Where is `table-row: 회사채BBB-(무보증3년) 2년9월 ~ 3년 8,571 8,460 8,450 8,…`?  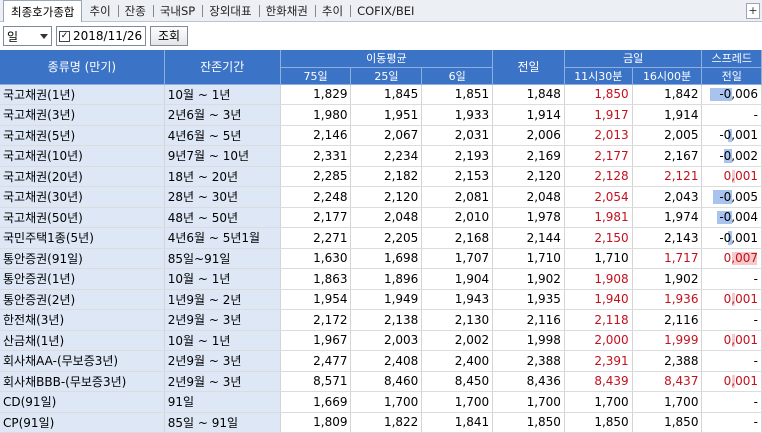
table-row: 회사채BBB-(무보증3년) 2년9월 ~ 3년 8,571 8,460 8,450 8,… is located at coordinates (381, 381).